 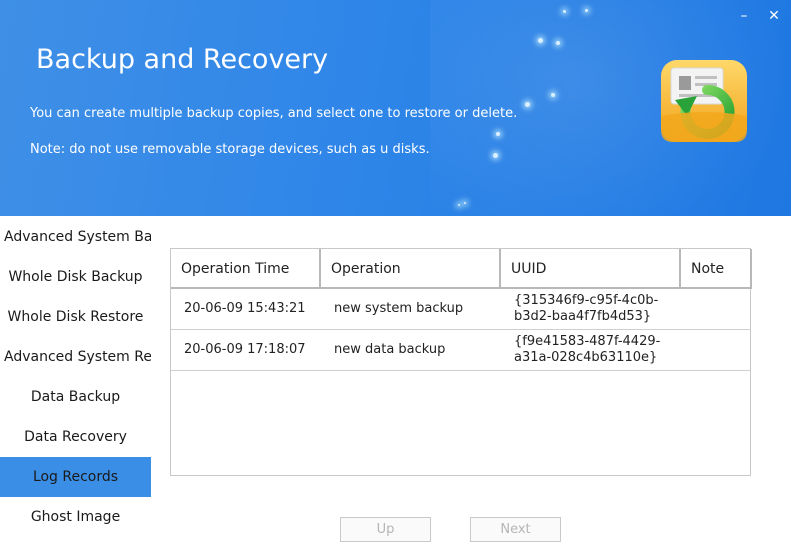 What do you see at coordinates (246, 269) in the screenshot?
I see `column-header-operation-time: Operation Time` at bounding box center [246, 269].